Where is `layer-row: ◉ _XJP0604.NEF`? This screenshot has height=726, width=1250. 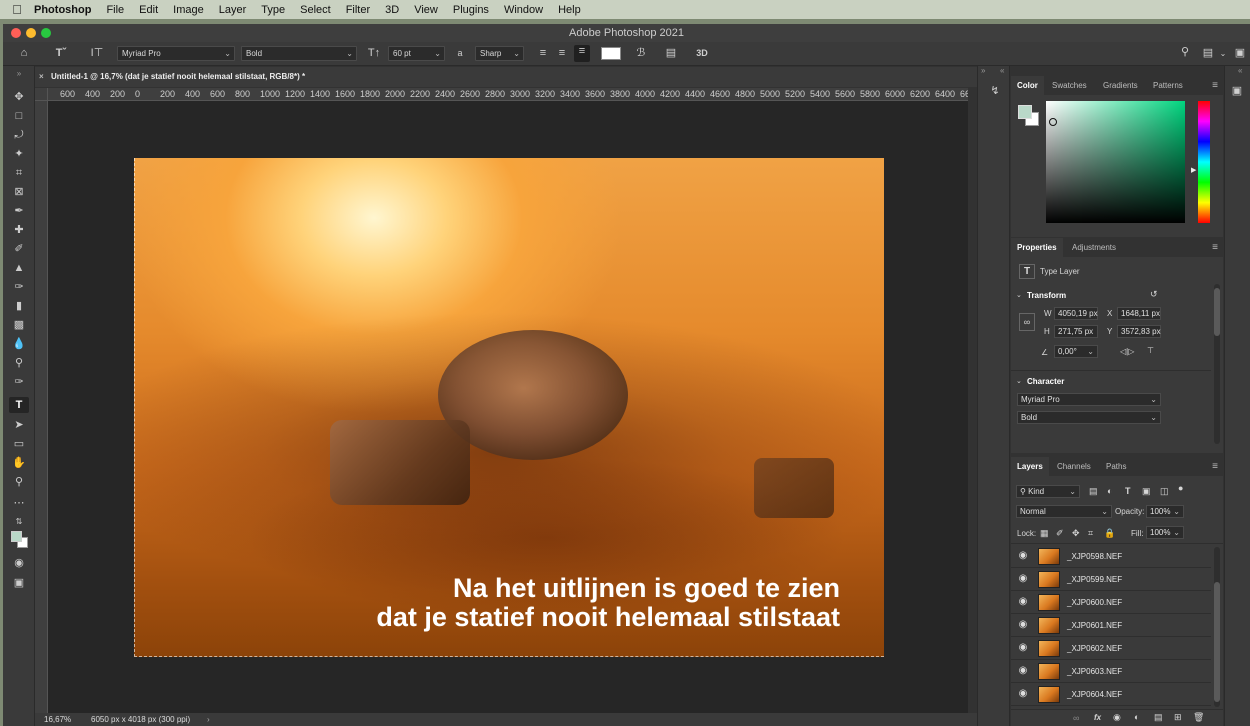 layer-row: ◉ _XJP0604.NEF is located at coordinates (1111, 694).